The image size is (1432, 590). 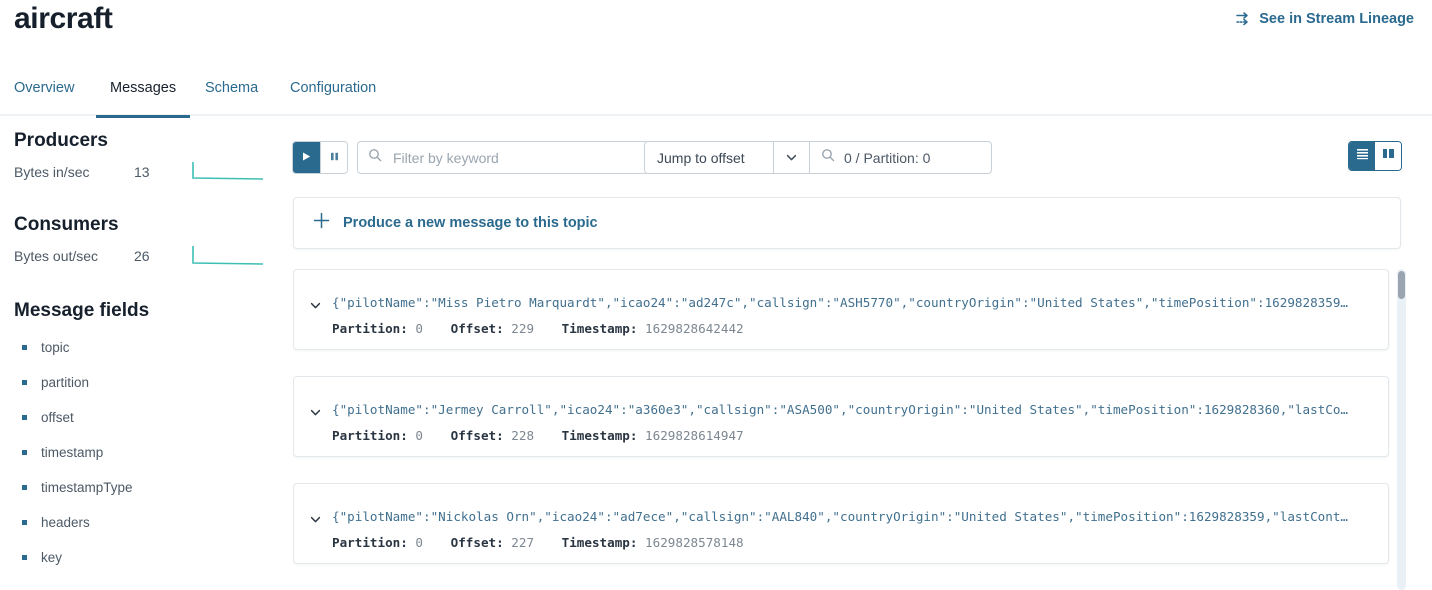 I want to click on produce-new-message-panel: Produce a new message to this topic, so click(x=847, y=223).